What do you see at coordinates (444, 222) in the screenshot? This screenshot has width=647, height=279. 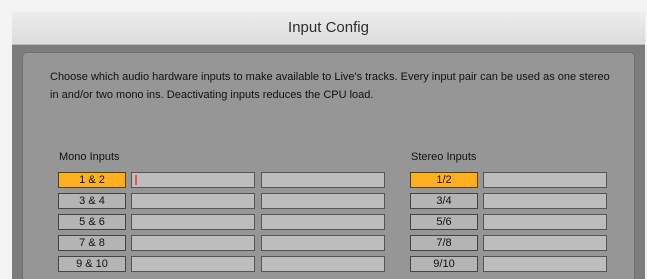 I see `stereo-pair-toggle: 5/6` at bounding box center [444, 222].